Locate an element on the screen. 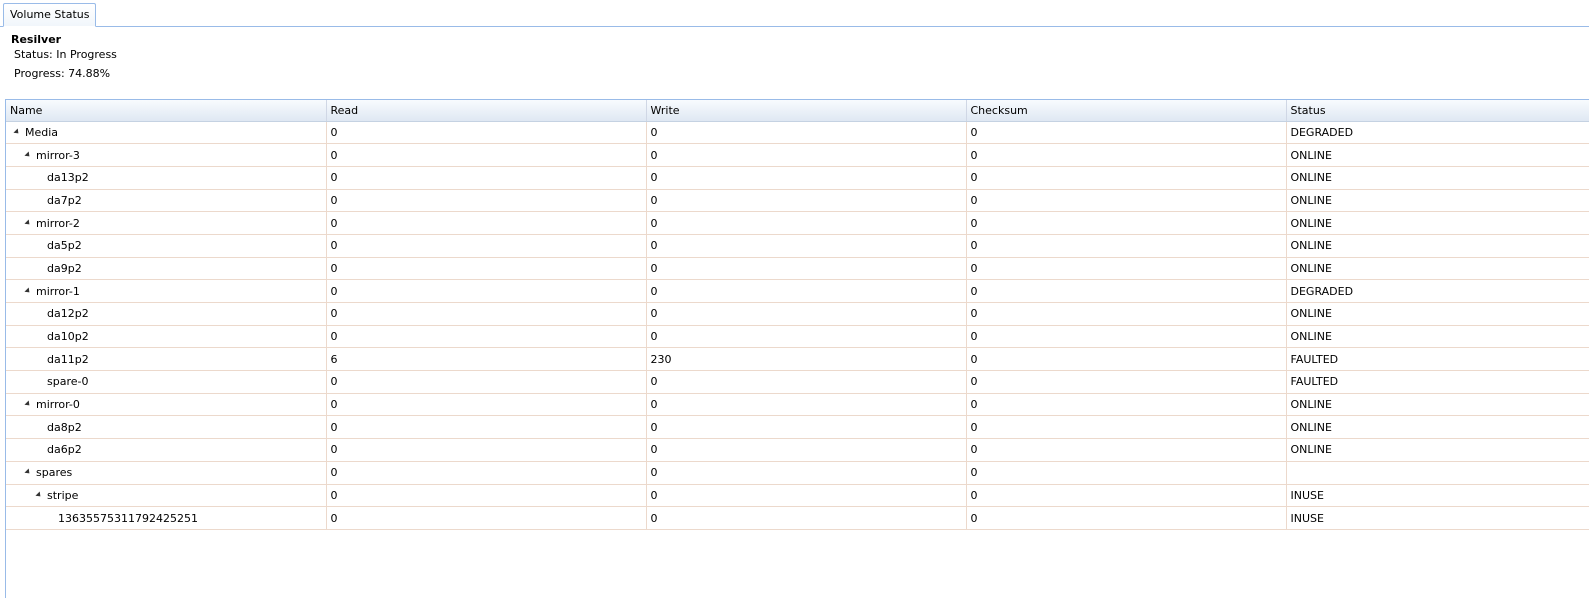 This screenshot has height=598, width=1589. cell-status: FAULTED is located at coordinates (1437, 359).